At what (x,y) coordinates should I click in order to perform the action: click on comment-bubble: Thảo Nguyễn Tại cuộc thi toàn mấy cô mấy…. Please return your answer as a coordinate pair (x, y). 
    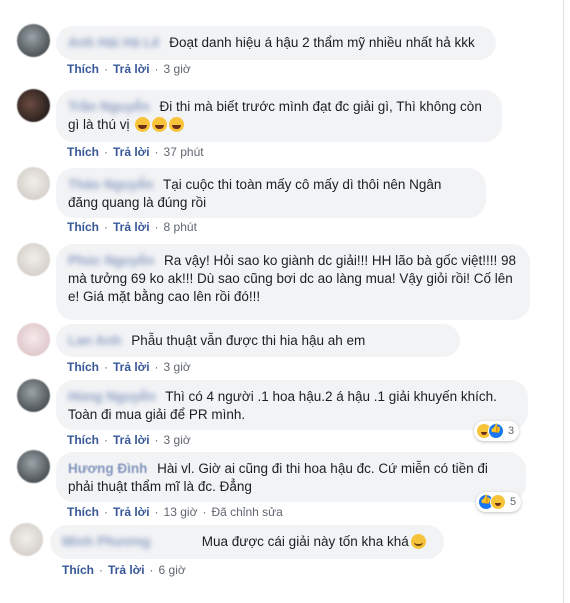
    Looking at the image, I should click on (271, 193).